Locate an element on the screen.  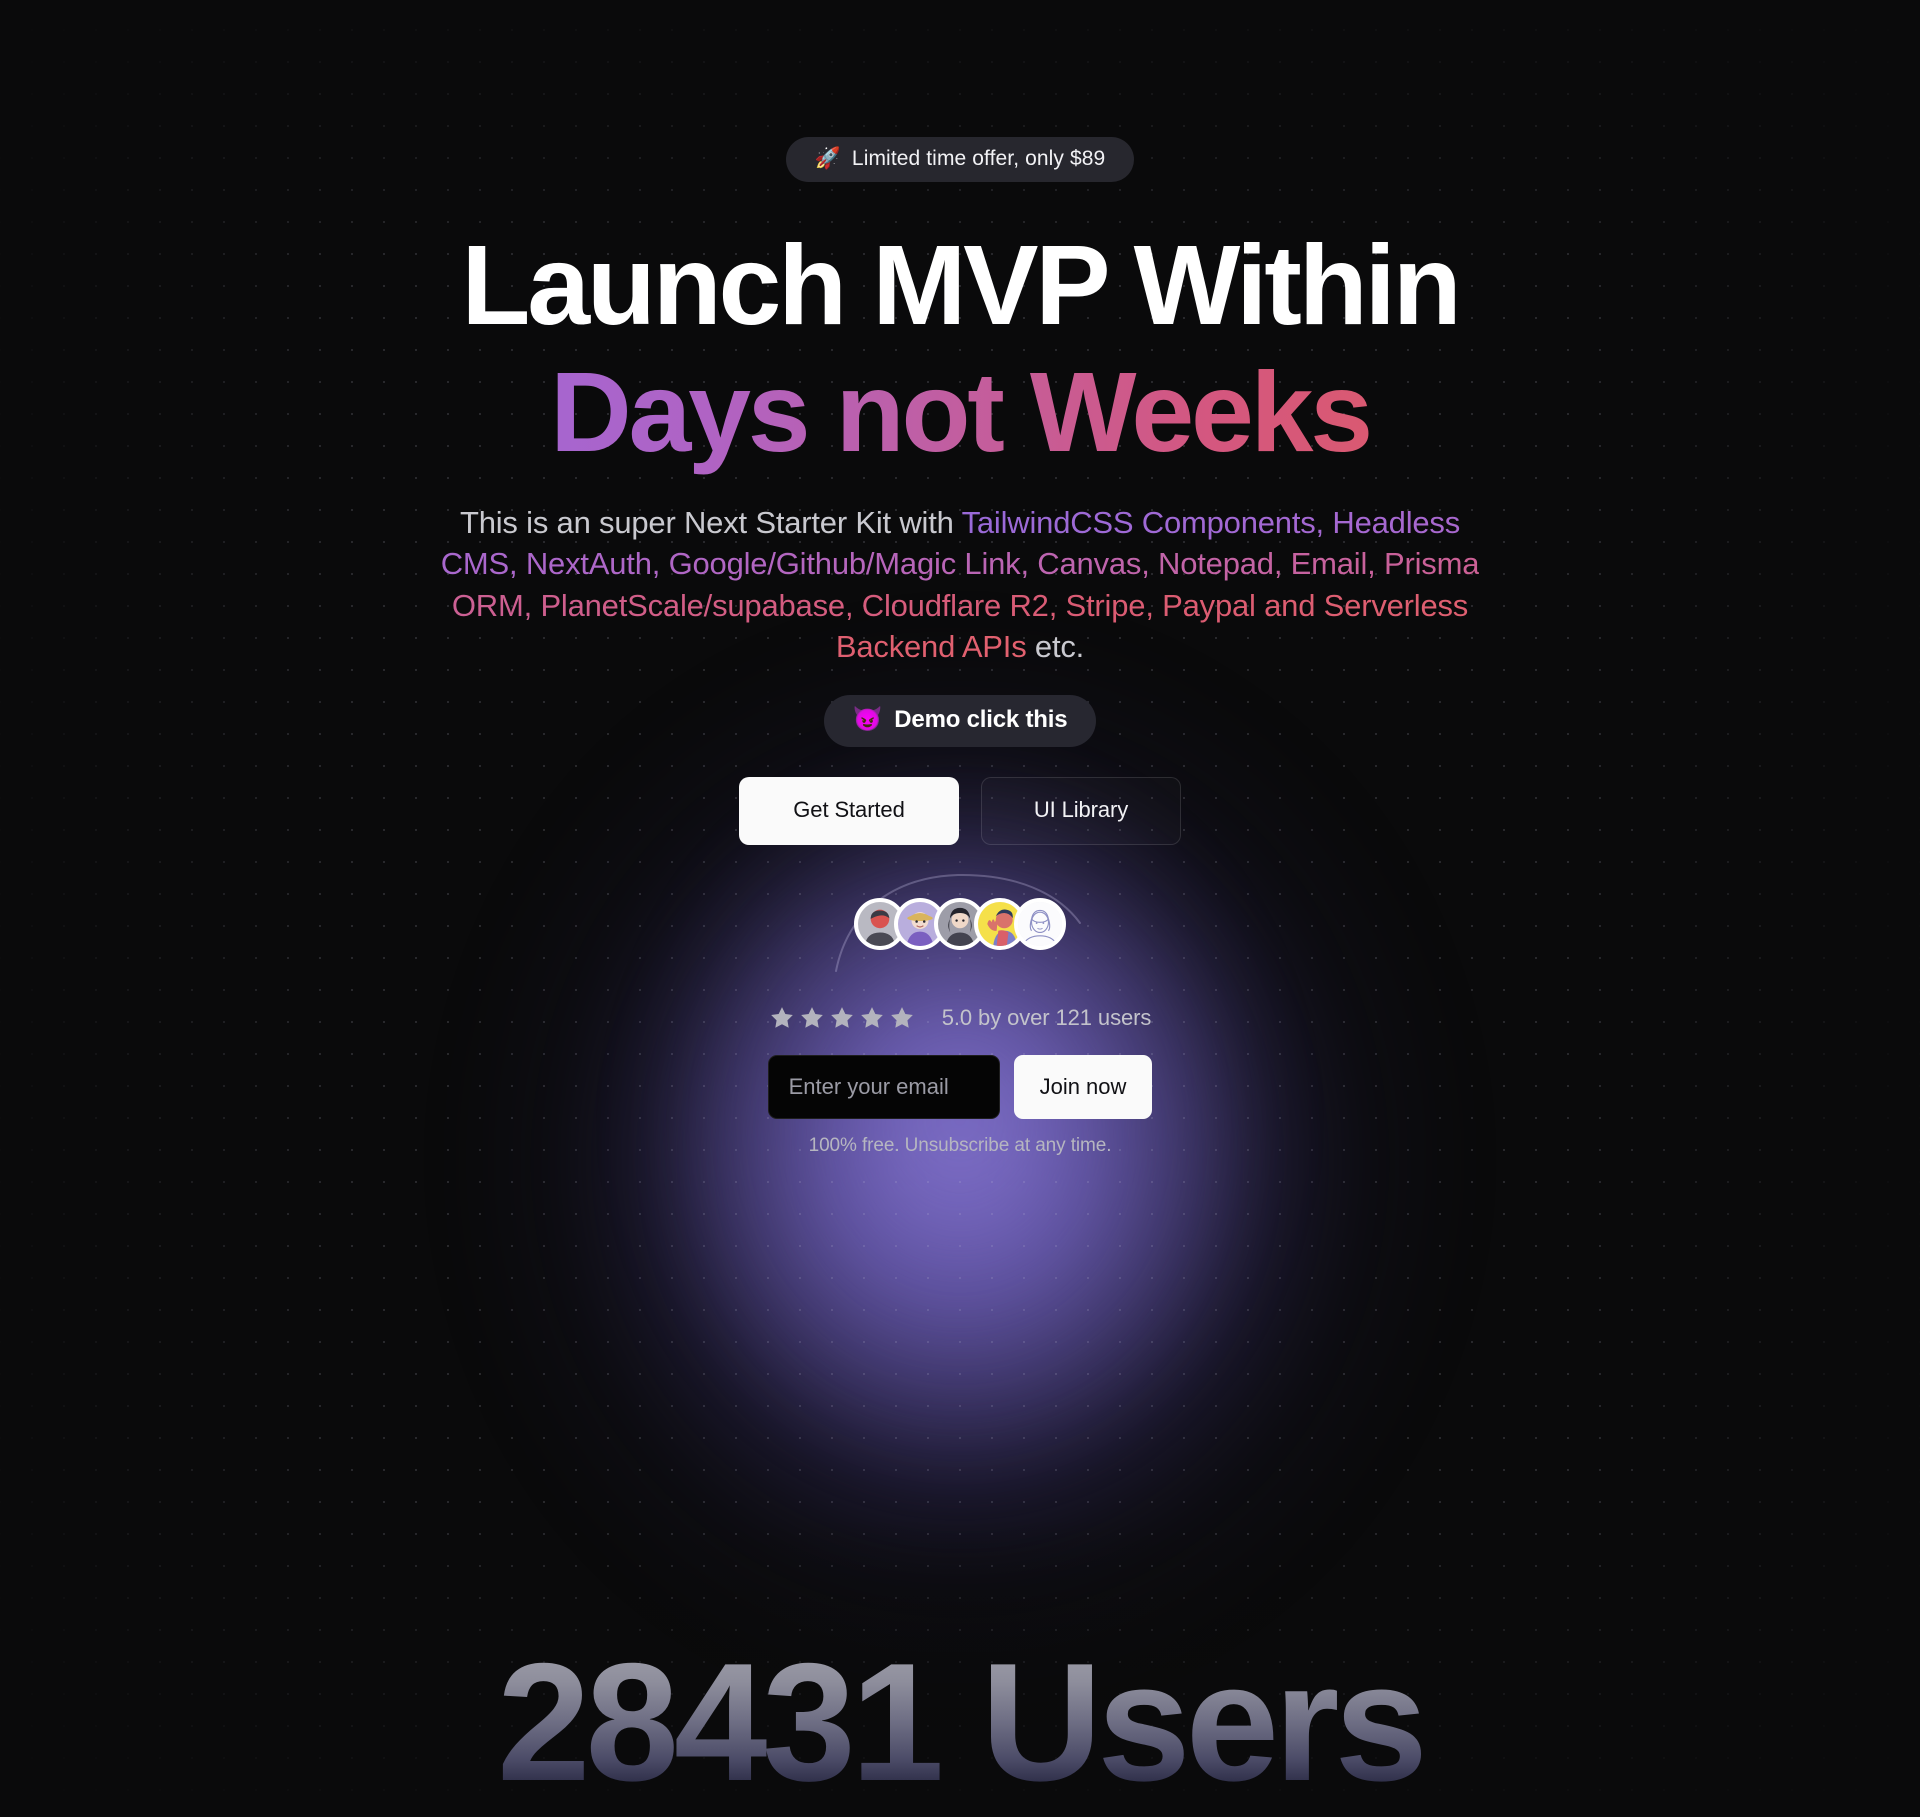
star-rating is located at coordinates (842, 1018).